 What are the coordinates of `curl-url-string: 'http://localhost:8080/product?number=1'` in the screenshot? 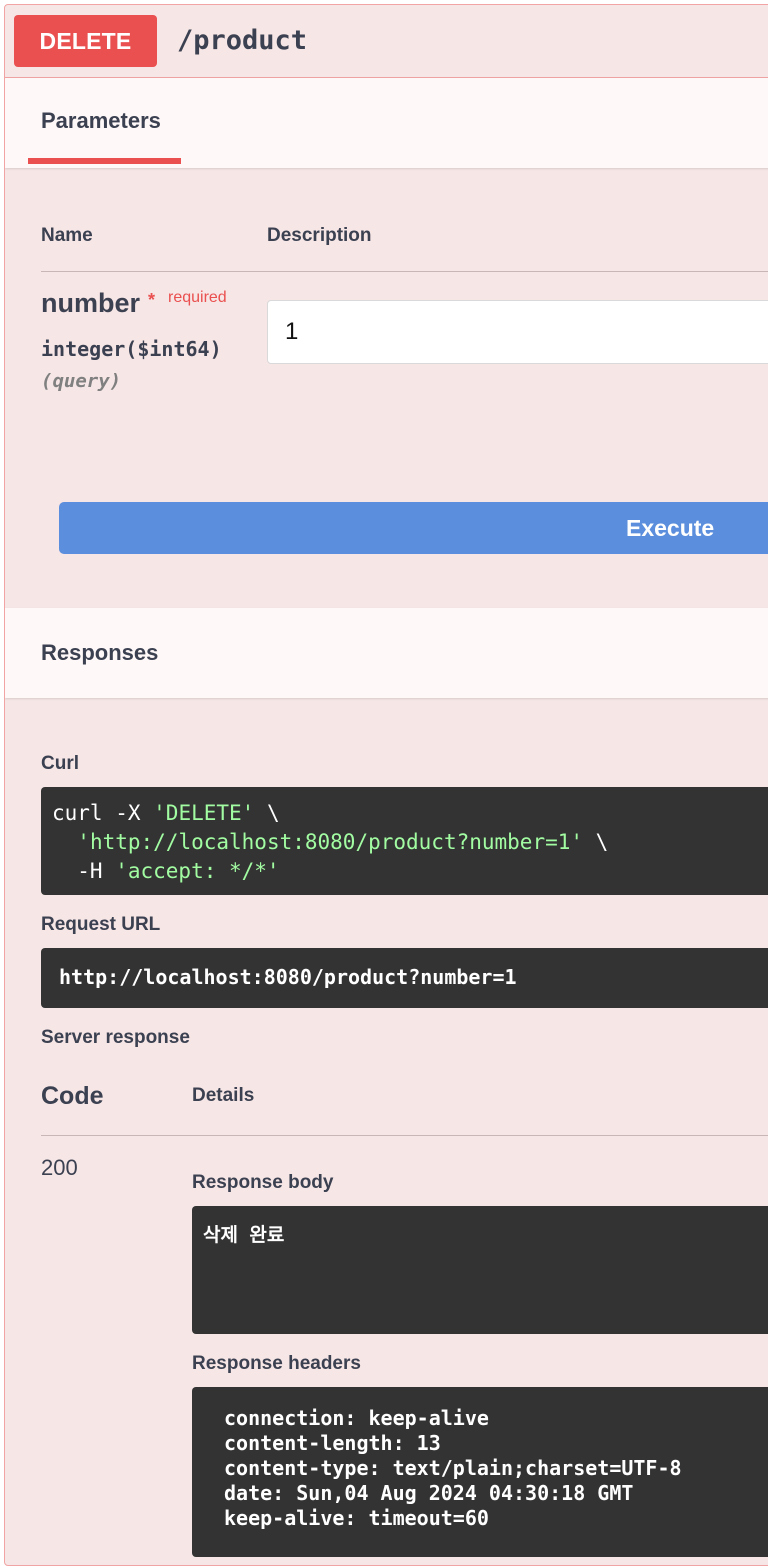 It's located at (330, 842).